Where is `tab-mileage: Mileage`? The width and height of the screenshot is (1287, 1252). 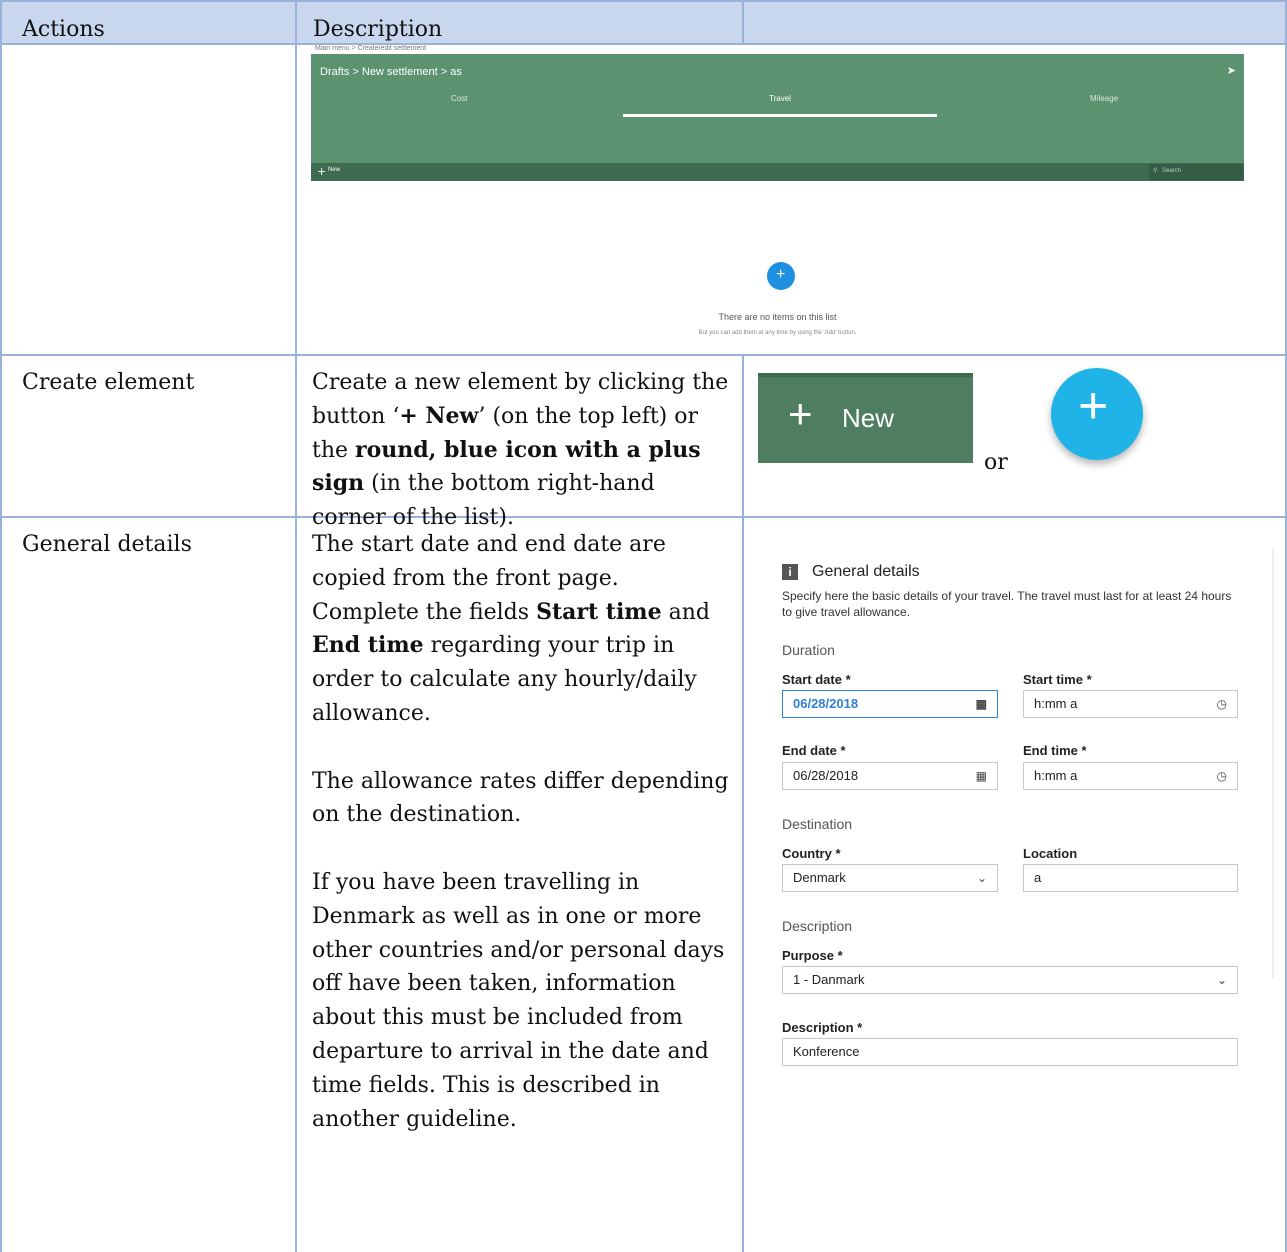 tab-mileage: Mileage is located at coordinates (1104, 98).